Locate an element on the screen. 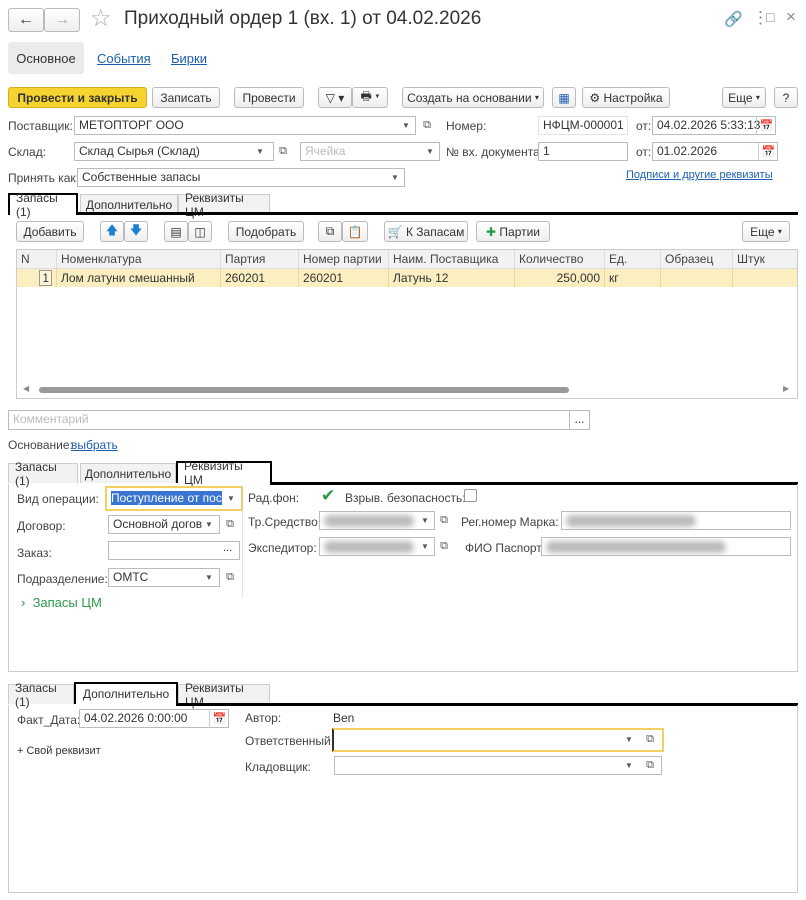 The height and width of the screenshot is (900, 806). supplier-open-icon: ⧉ is located at coordinates (427, 125).